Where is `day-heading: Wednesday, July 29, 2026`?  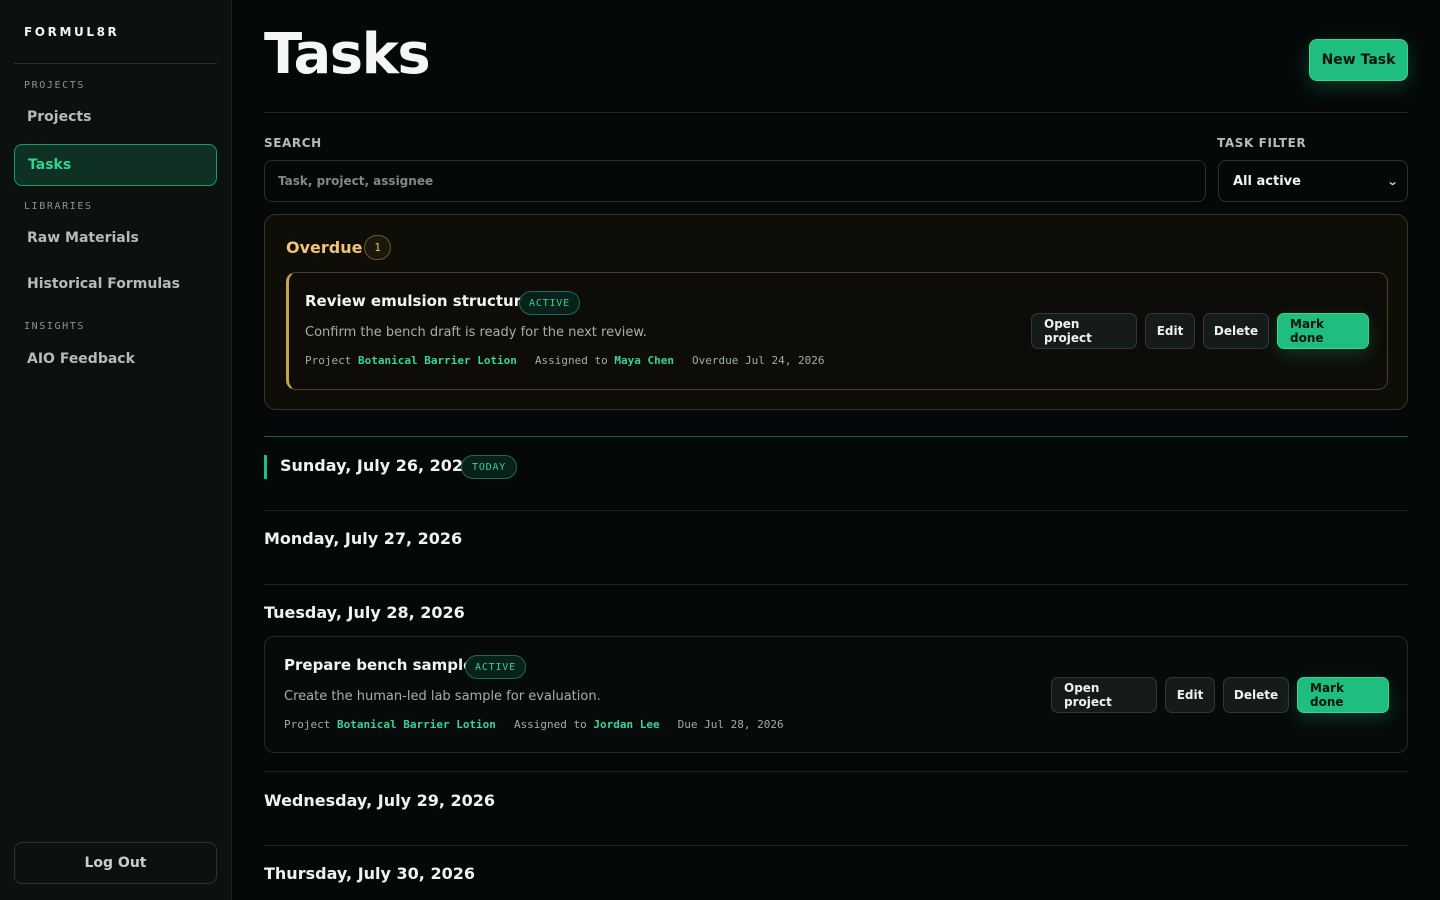
day-heading: Wednesday, July 29, 2026 is located at coordinates (380, 800).